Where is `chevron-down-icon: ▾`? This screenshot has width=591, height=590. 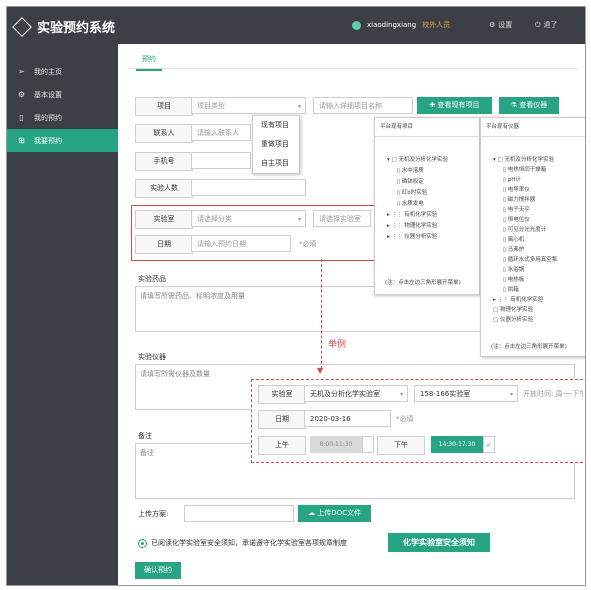 chevron-down-icon: ▾ is located at coordinates (299, 219).